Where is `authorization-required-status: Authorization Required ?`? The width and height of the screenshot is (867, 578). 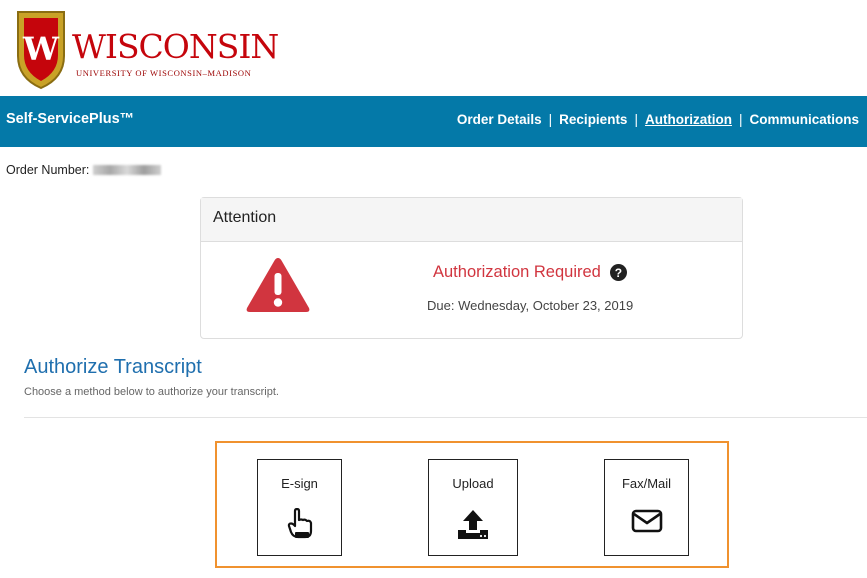 authorization-required-status: Authorization Required ? is located at coordinates (530, 272).